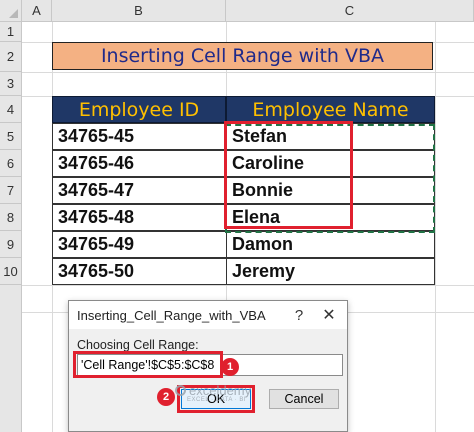  I want to click on cell-employee-id: 34765-47, so click(139, 190).